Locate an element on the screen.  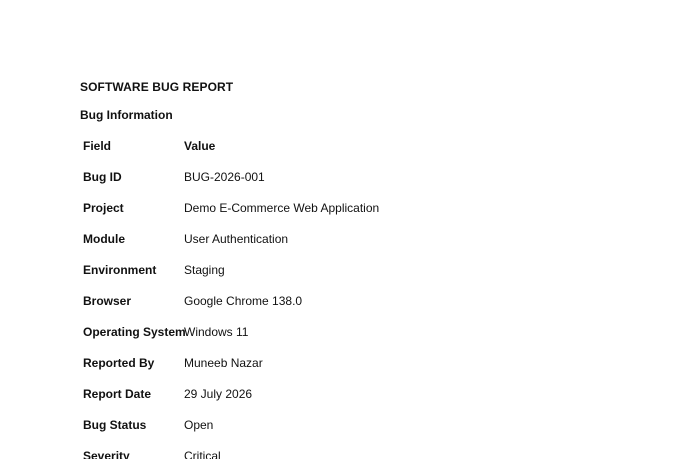
table-row-bug-status: Bug Status Open is located at coordinates (231, 432).